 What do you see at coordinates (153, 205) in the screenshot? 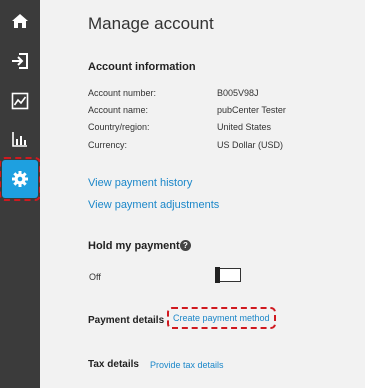
I see `view-payment-adjustments-link: View payment adjustments` at bounding box center [153, 205].